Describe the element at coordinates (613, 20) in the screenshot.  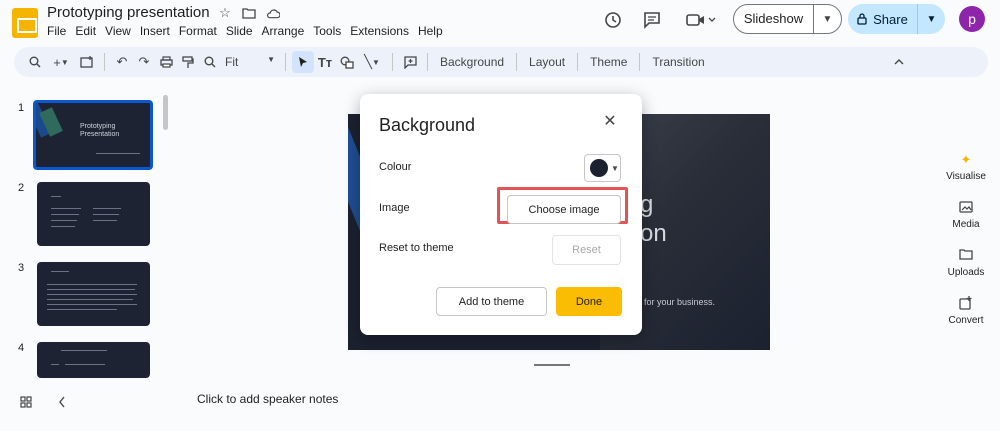
I see `version-history-icon` at that location.